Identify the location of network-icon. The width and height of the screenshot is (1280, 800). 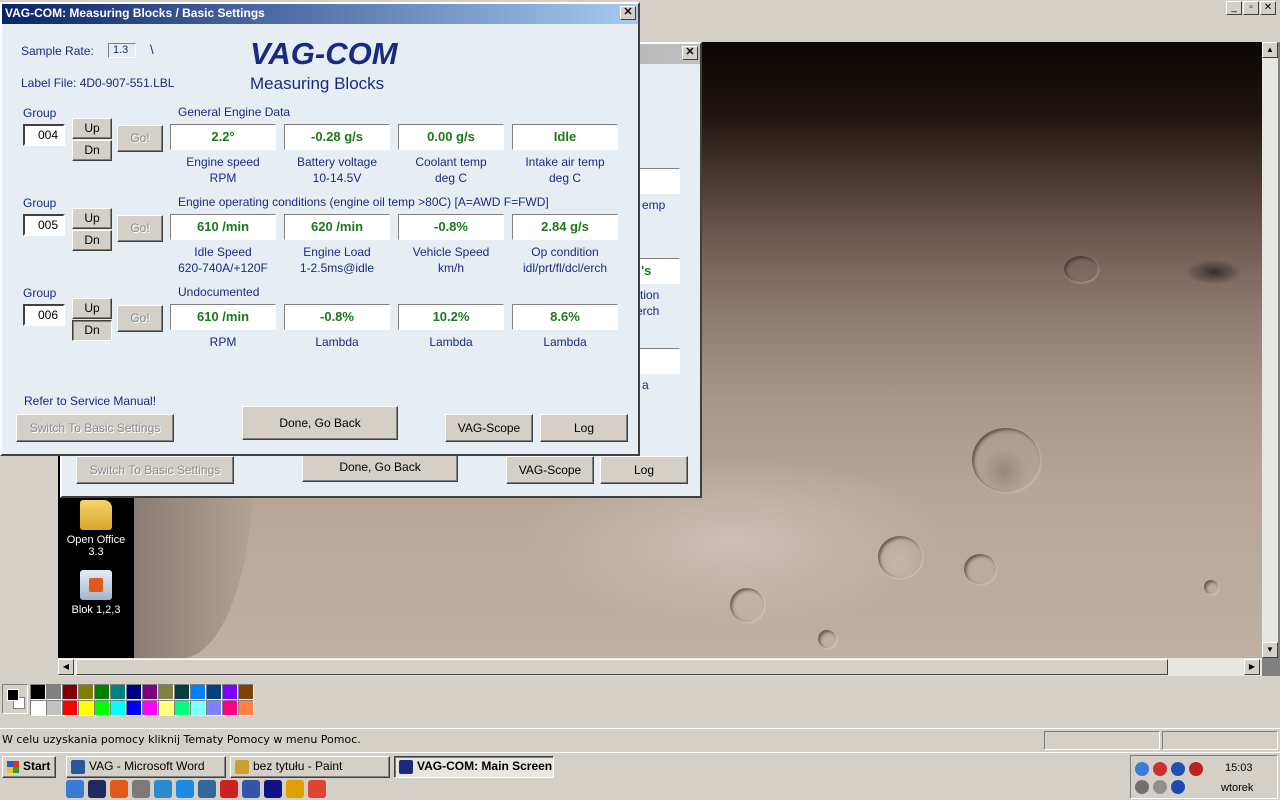
(1142, 769).